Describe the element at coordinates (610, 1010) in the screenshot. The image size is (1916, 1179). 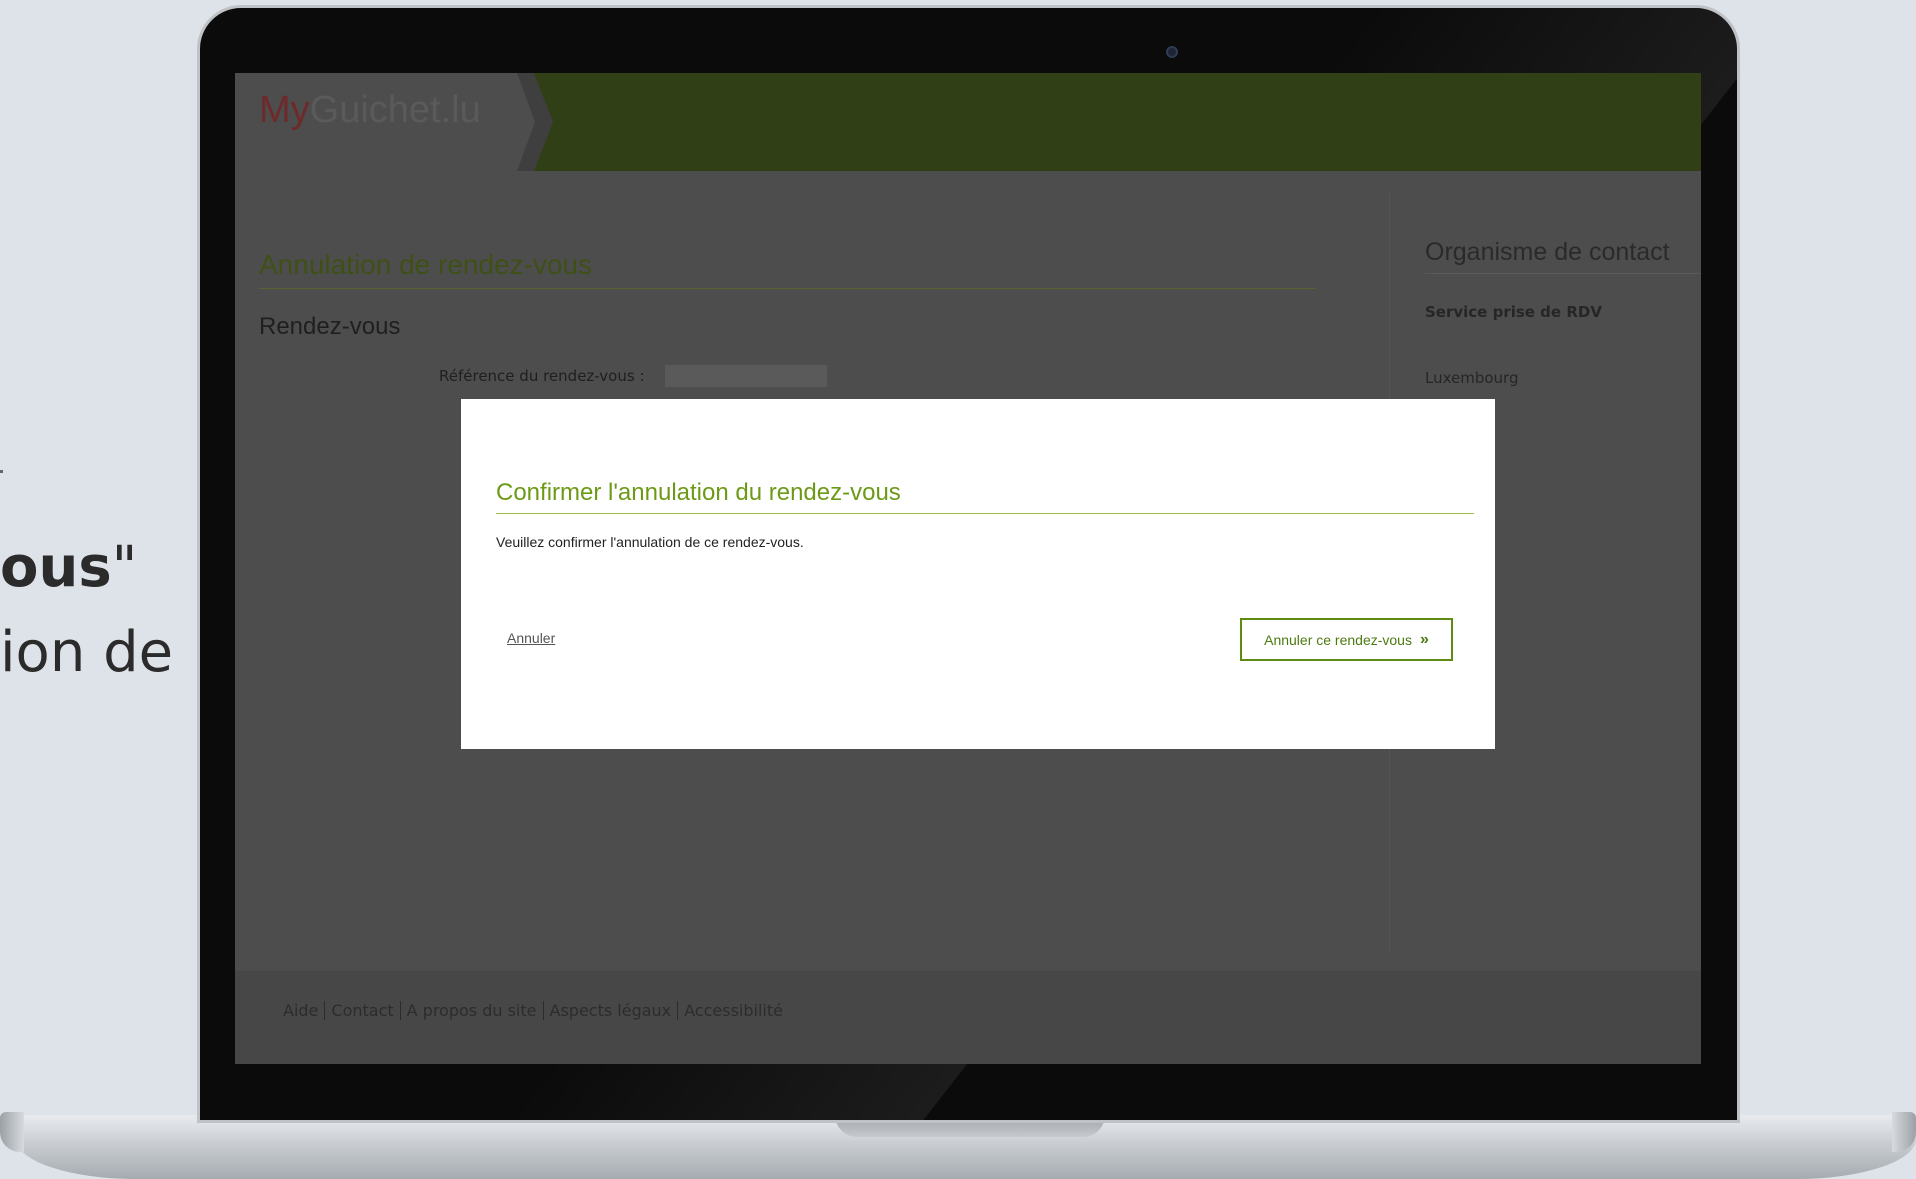
I see `footer-link-legal: Aspects légaux` at that location.